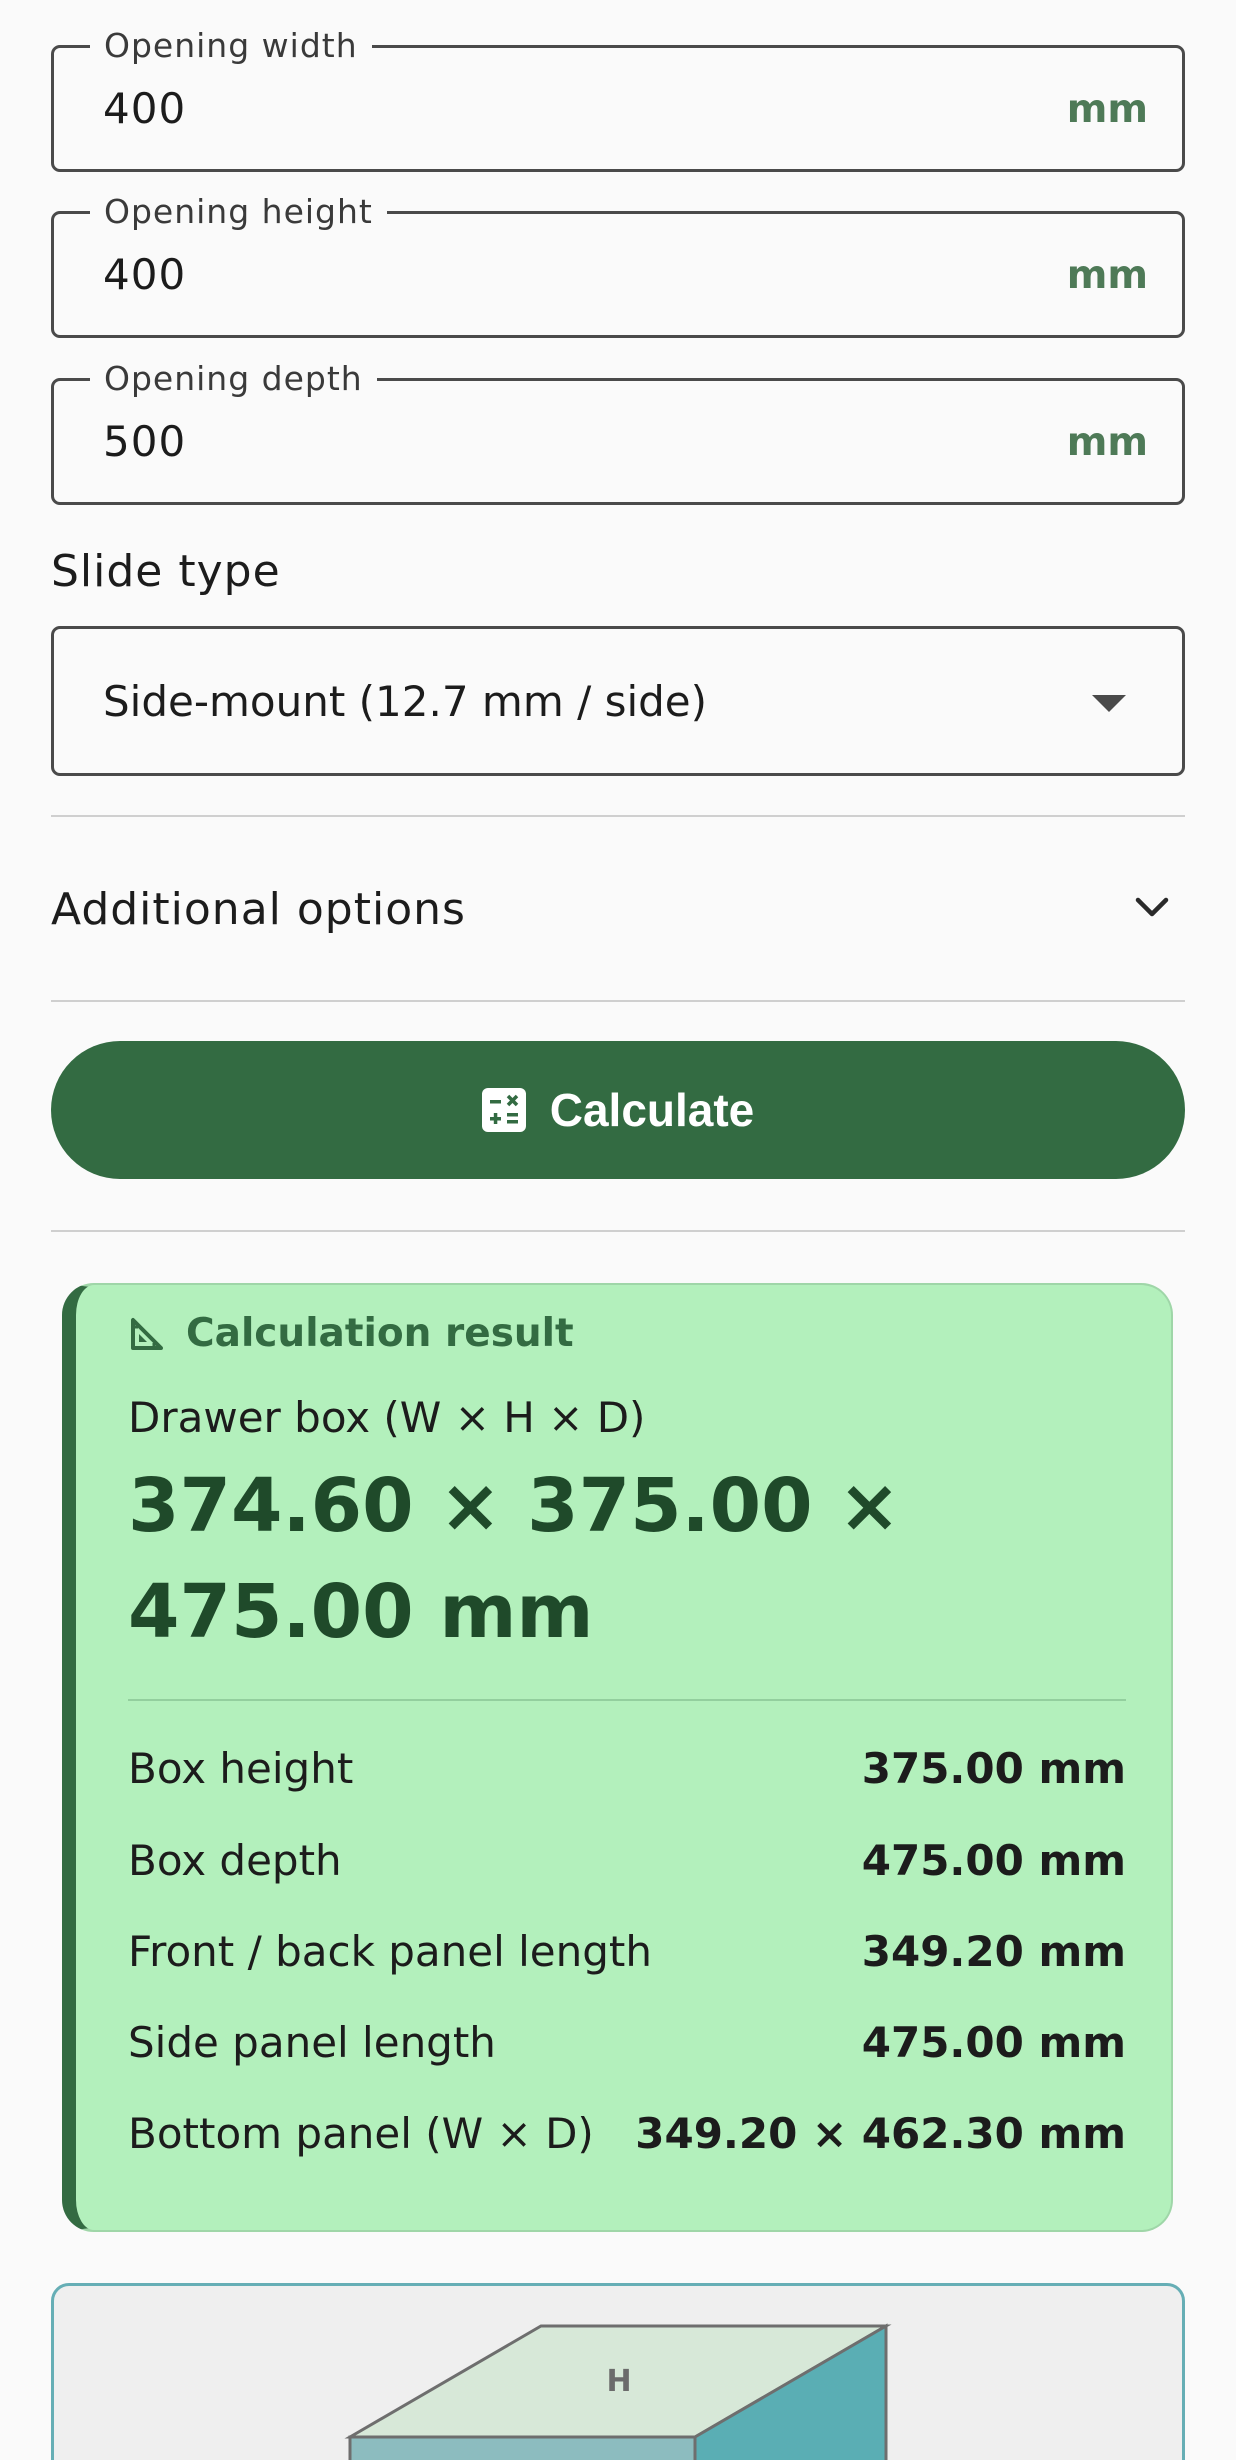  Describe the element at coordinates (880, 2133) in the screenshot. I see `row-value: 349.20 × 462.30 mm` at that location.